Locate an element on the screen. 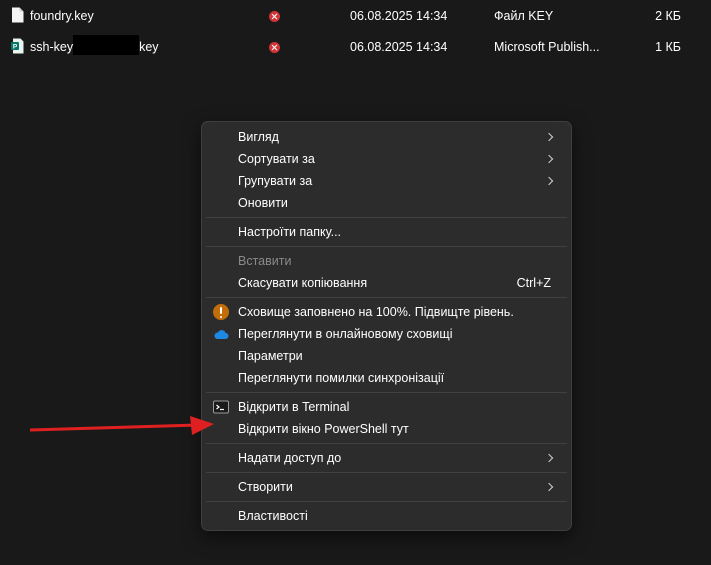  menu-item-refresh: Оновити is located at coordinates (386, 203).